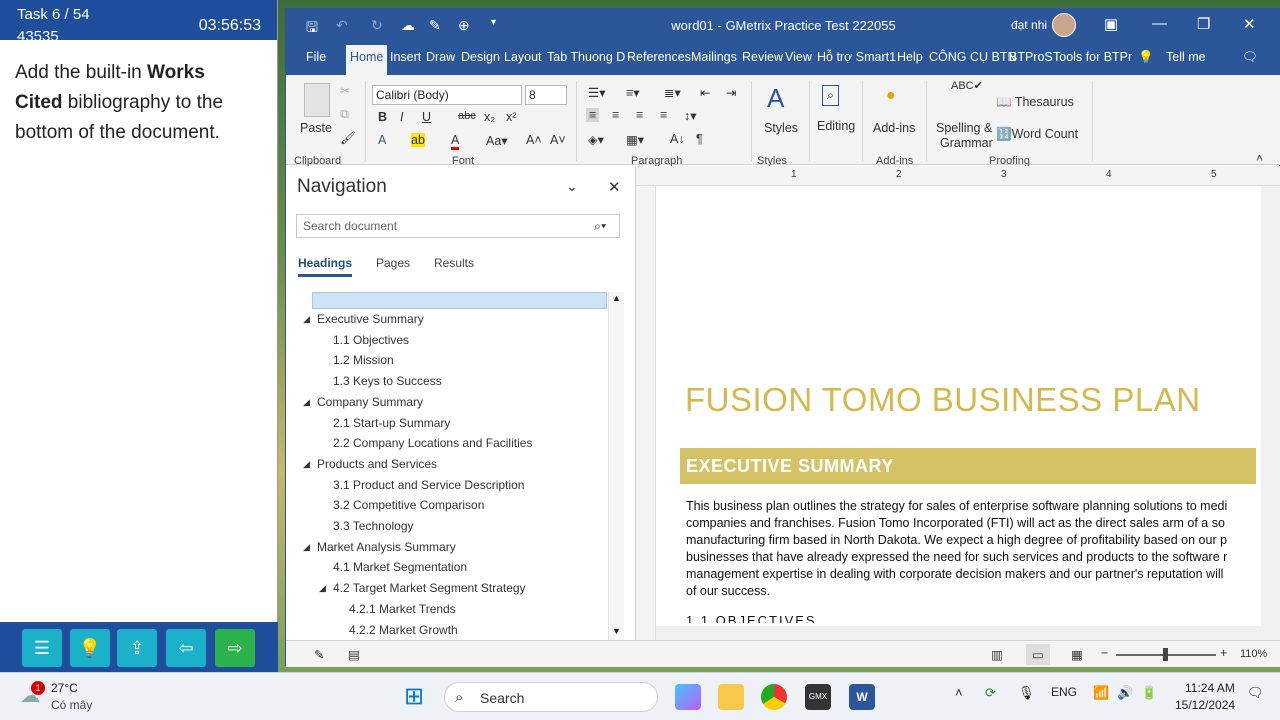  What do you see at coordinates (454, 263) in the screenshot?
I see `tab-results: Results` at bounding box center [454, 263].